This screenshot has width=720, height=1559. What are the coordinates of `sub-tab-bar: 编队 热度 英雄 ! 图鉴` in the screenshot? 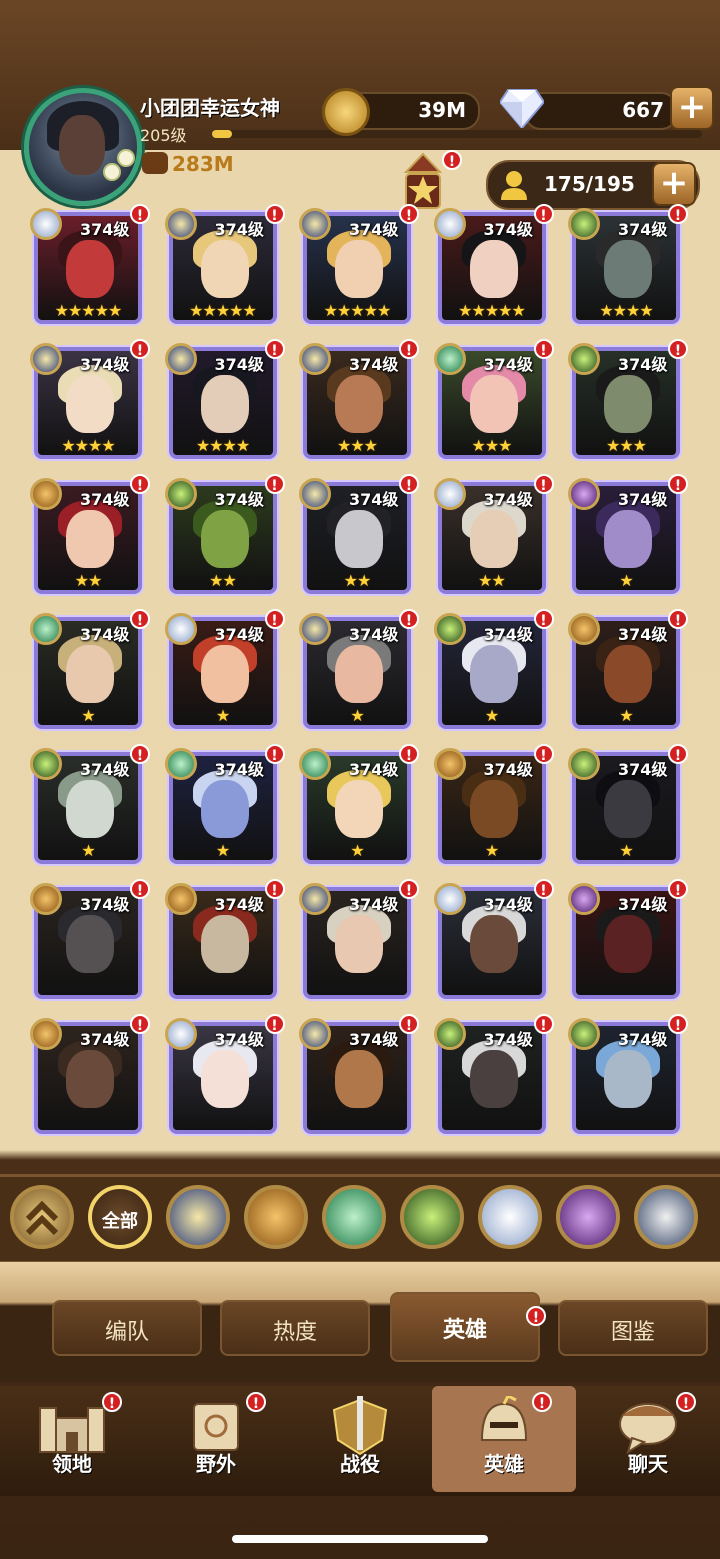 It's located at (360, 1322).